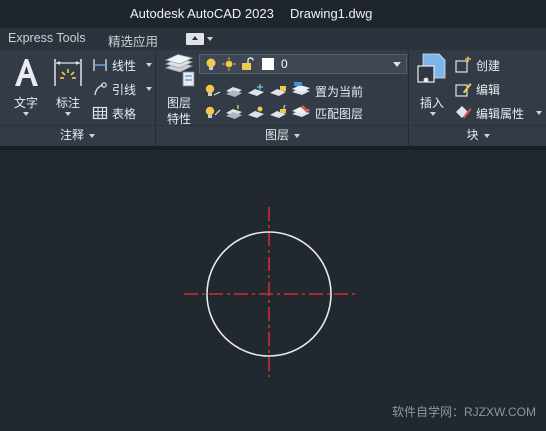 This screenshot has height=431, width=546. I want to click on layer-on-icon, so click(212, 113).